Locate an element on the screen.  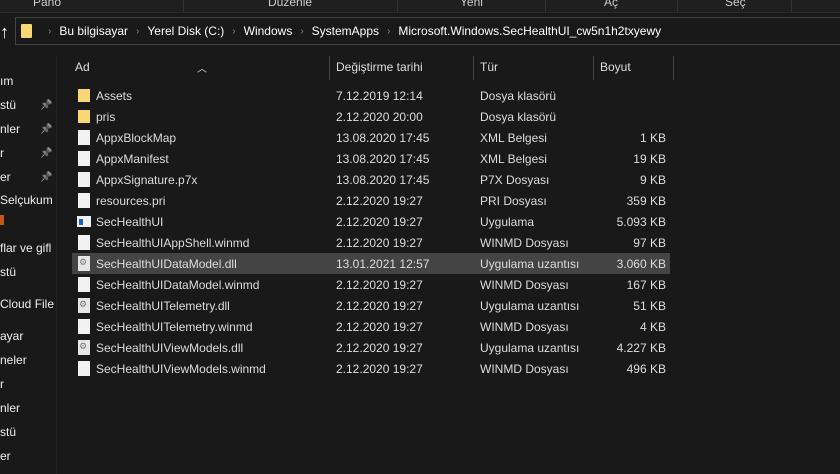
file-size: 51 KB is located at coordinates (649, 306).